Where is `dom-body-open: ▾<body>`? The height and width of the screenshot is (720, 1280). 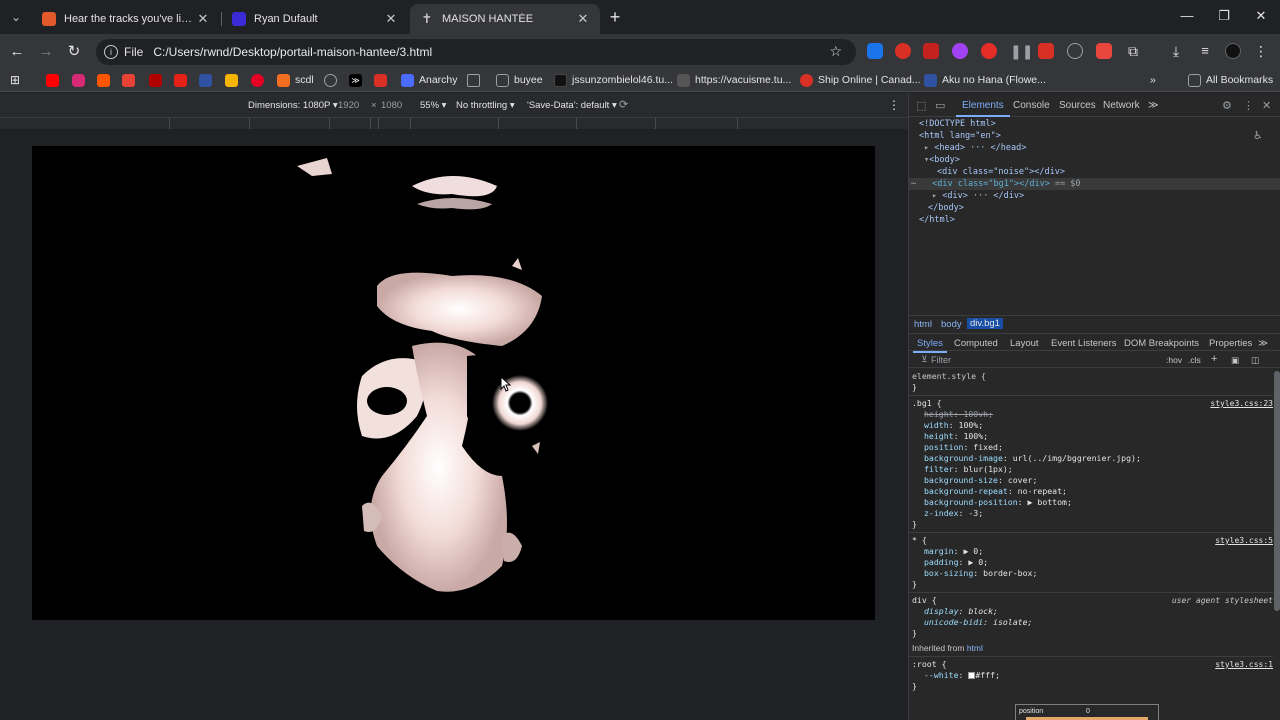 dom-body-open: ▾<body> is located at coordinates (942, 160).